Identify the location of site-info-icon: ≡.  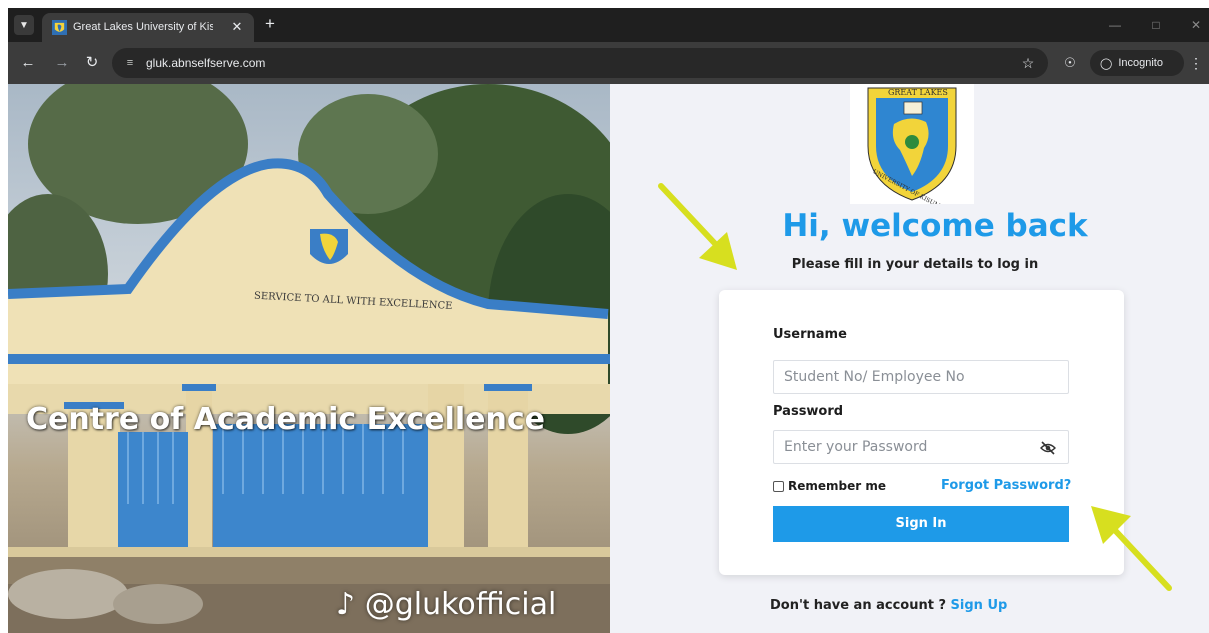
(130, 63).